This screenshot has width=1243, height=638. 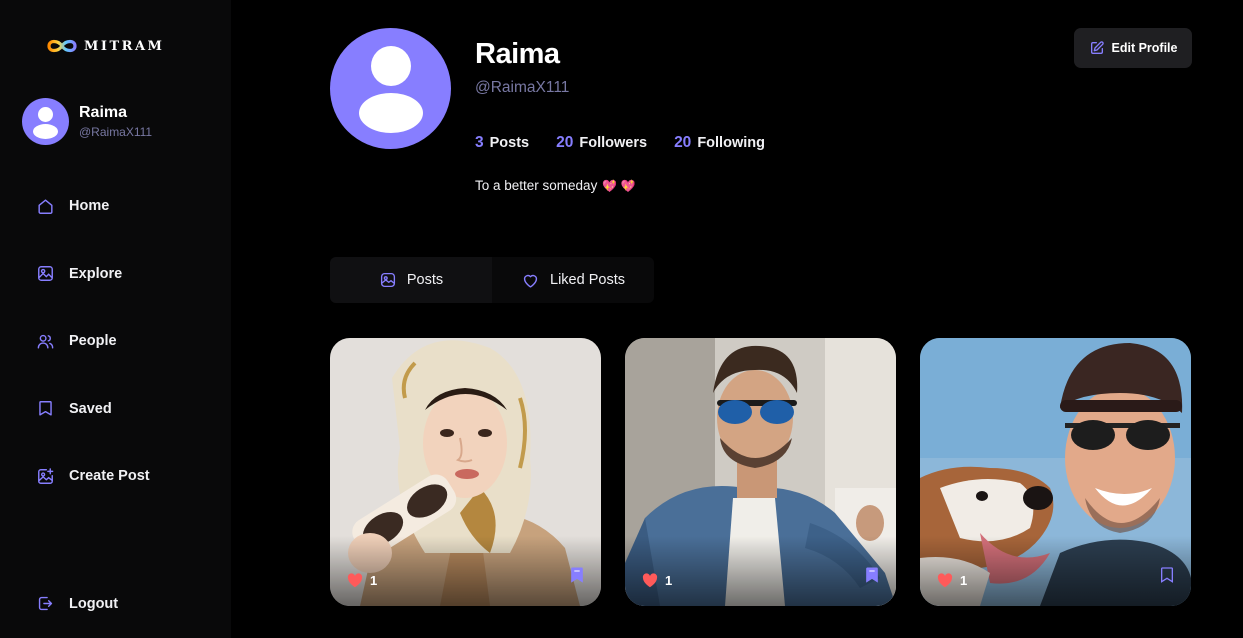 I want to click on brand-logo: MITRAM, so click(x=104, y=46).